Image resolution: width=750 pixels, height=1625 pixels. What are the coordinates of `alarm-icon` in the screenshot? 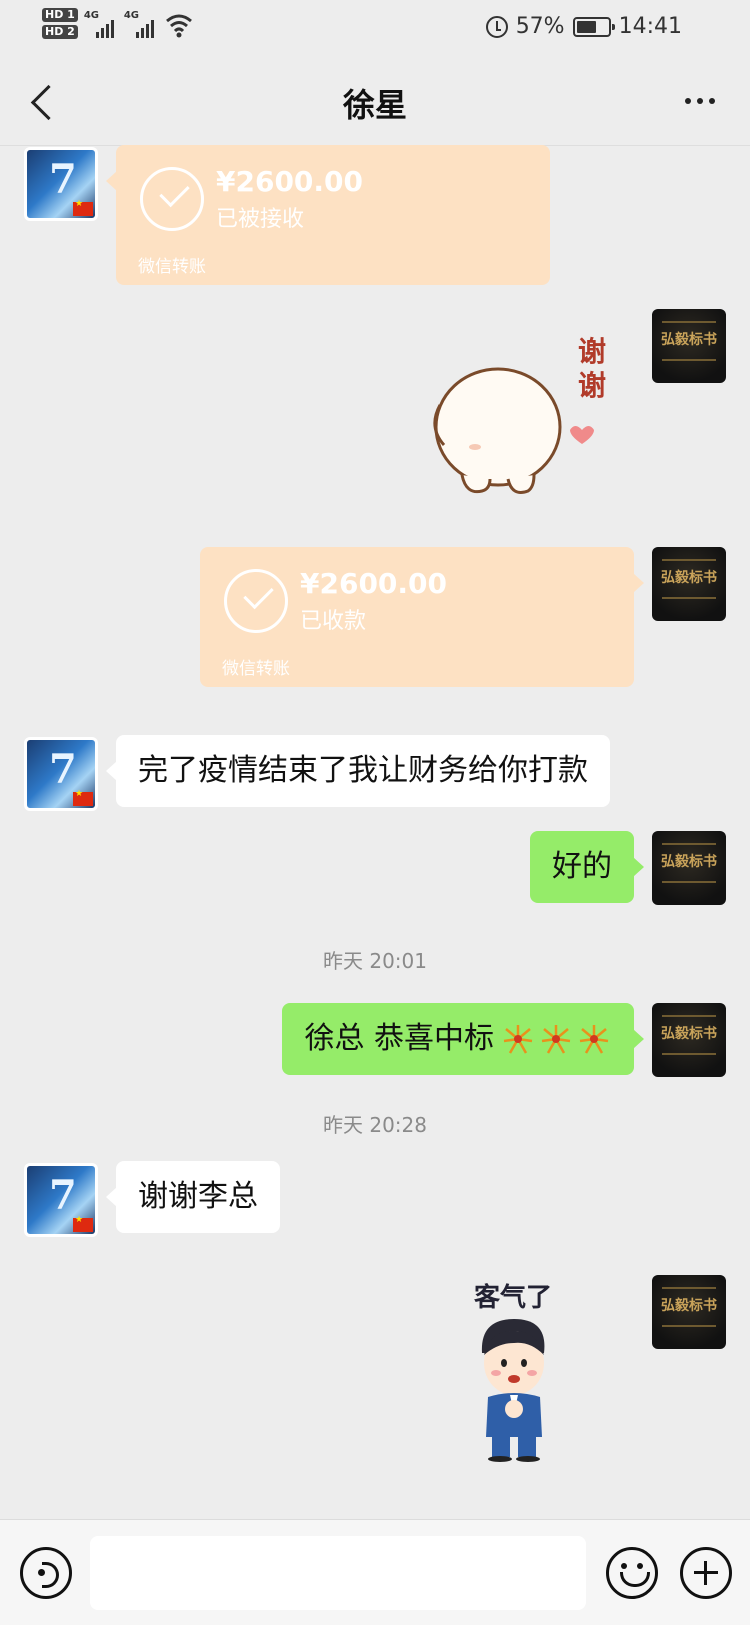 It's located at (496, 26).